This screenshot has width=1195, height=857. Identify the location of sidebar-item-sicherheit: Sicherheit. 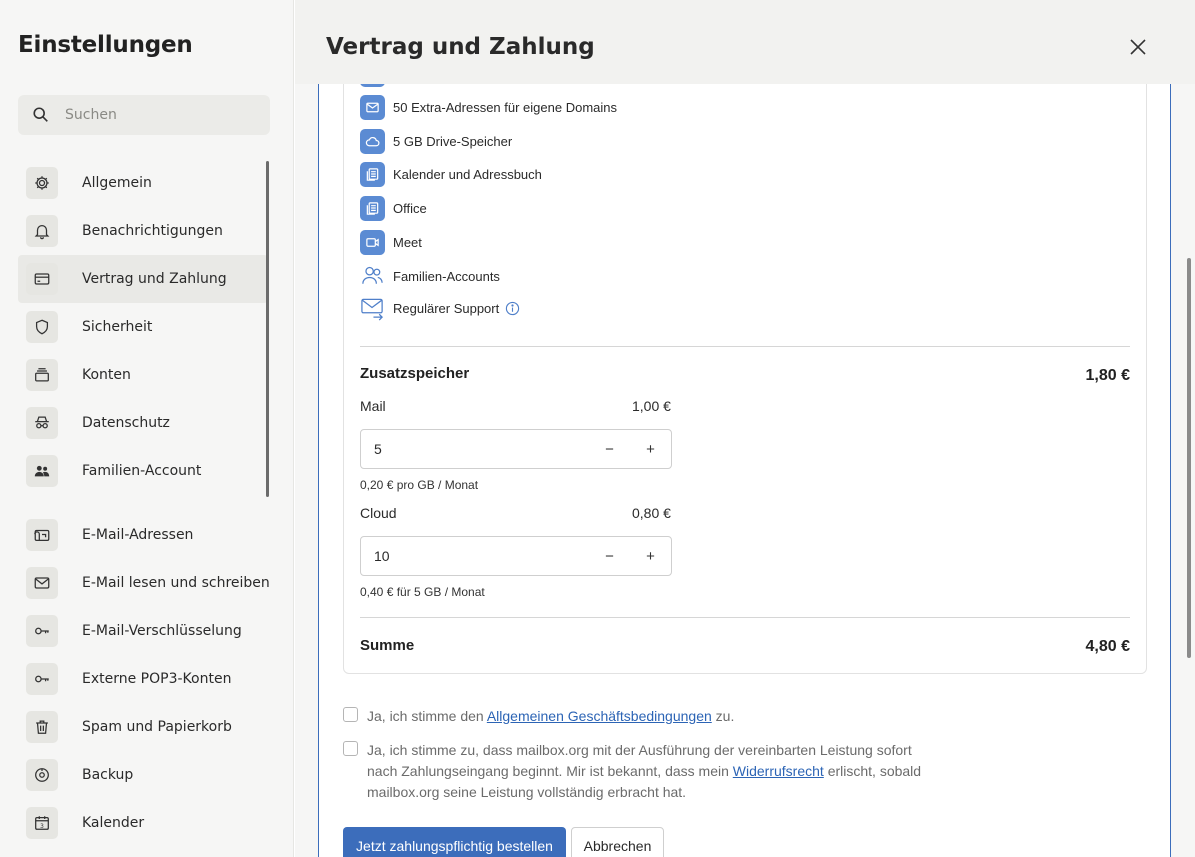
(143, 327).